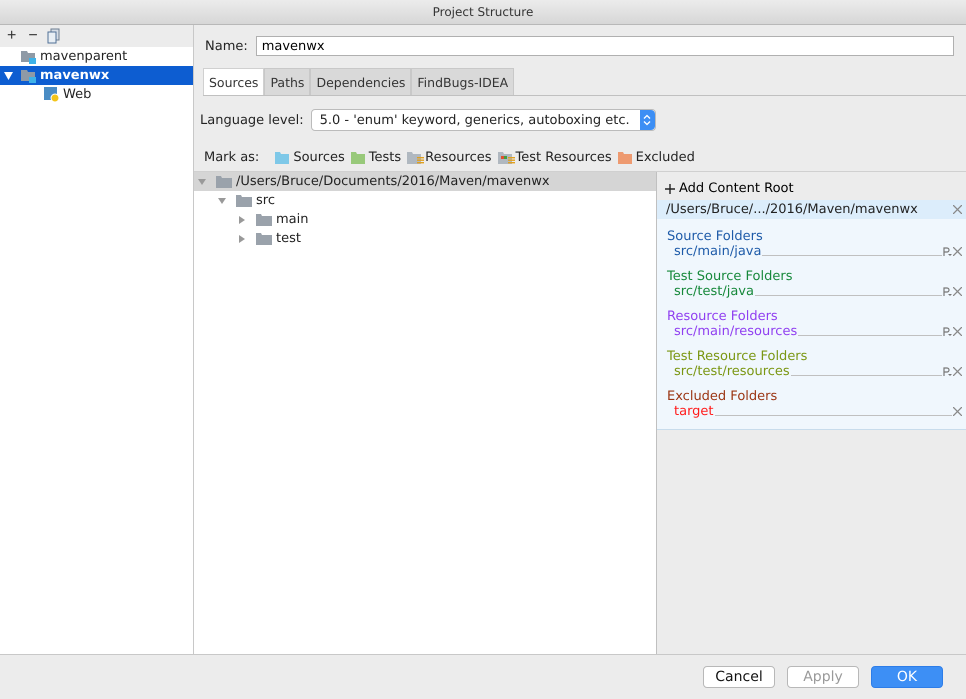 Image resolution: width=966 pixels, height=699 pixels. Describe the element at coordinates (33, 36) in the screenshot. I see `remove-button: −` at that location.